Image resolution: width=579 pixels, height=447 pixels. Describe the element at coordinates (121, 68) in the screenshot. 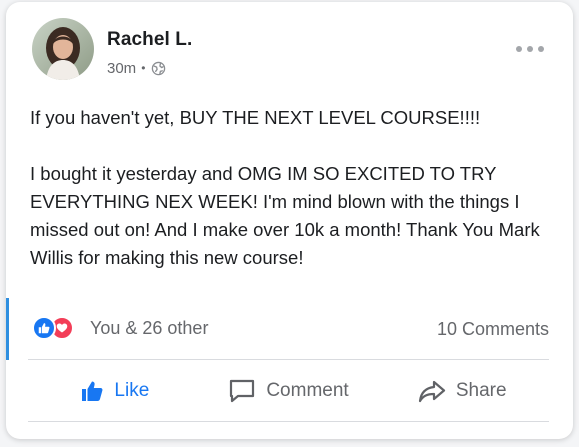

I see `post-time: 30m` at that location.